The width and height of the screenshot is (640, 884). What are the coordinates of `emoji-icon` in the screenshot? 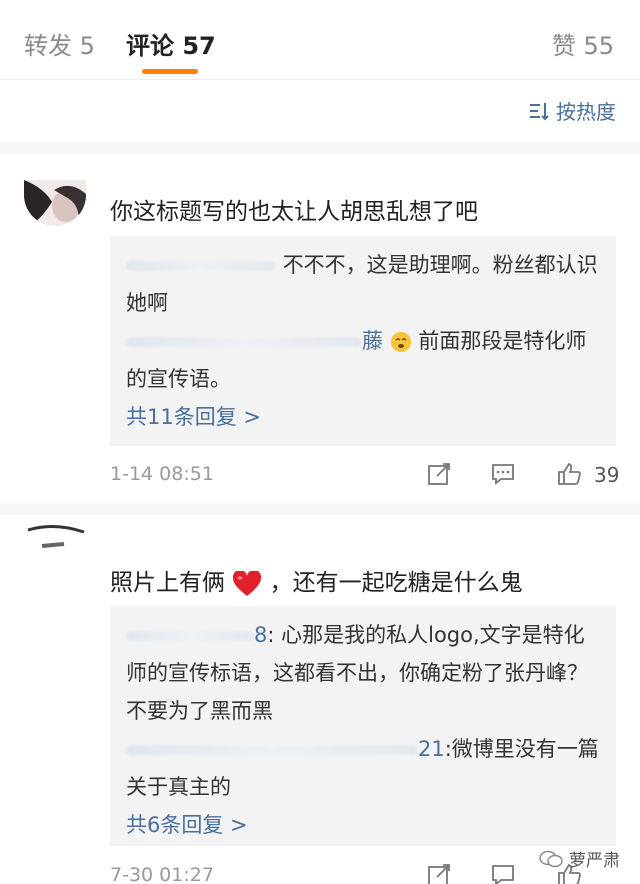 It's located at (400, 342).